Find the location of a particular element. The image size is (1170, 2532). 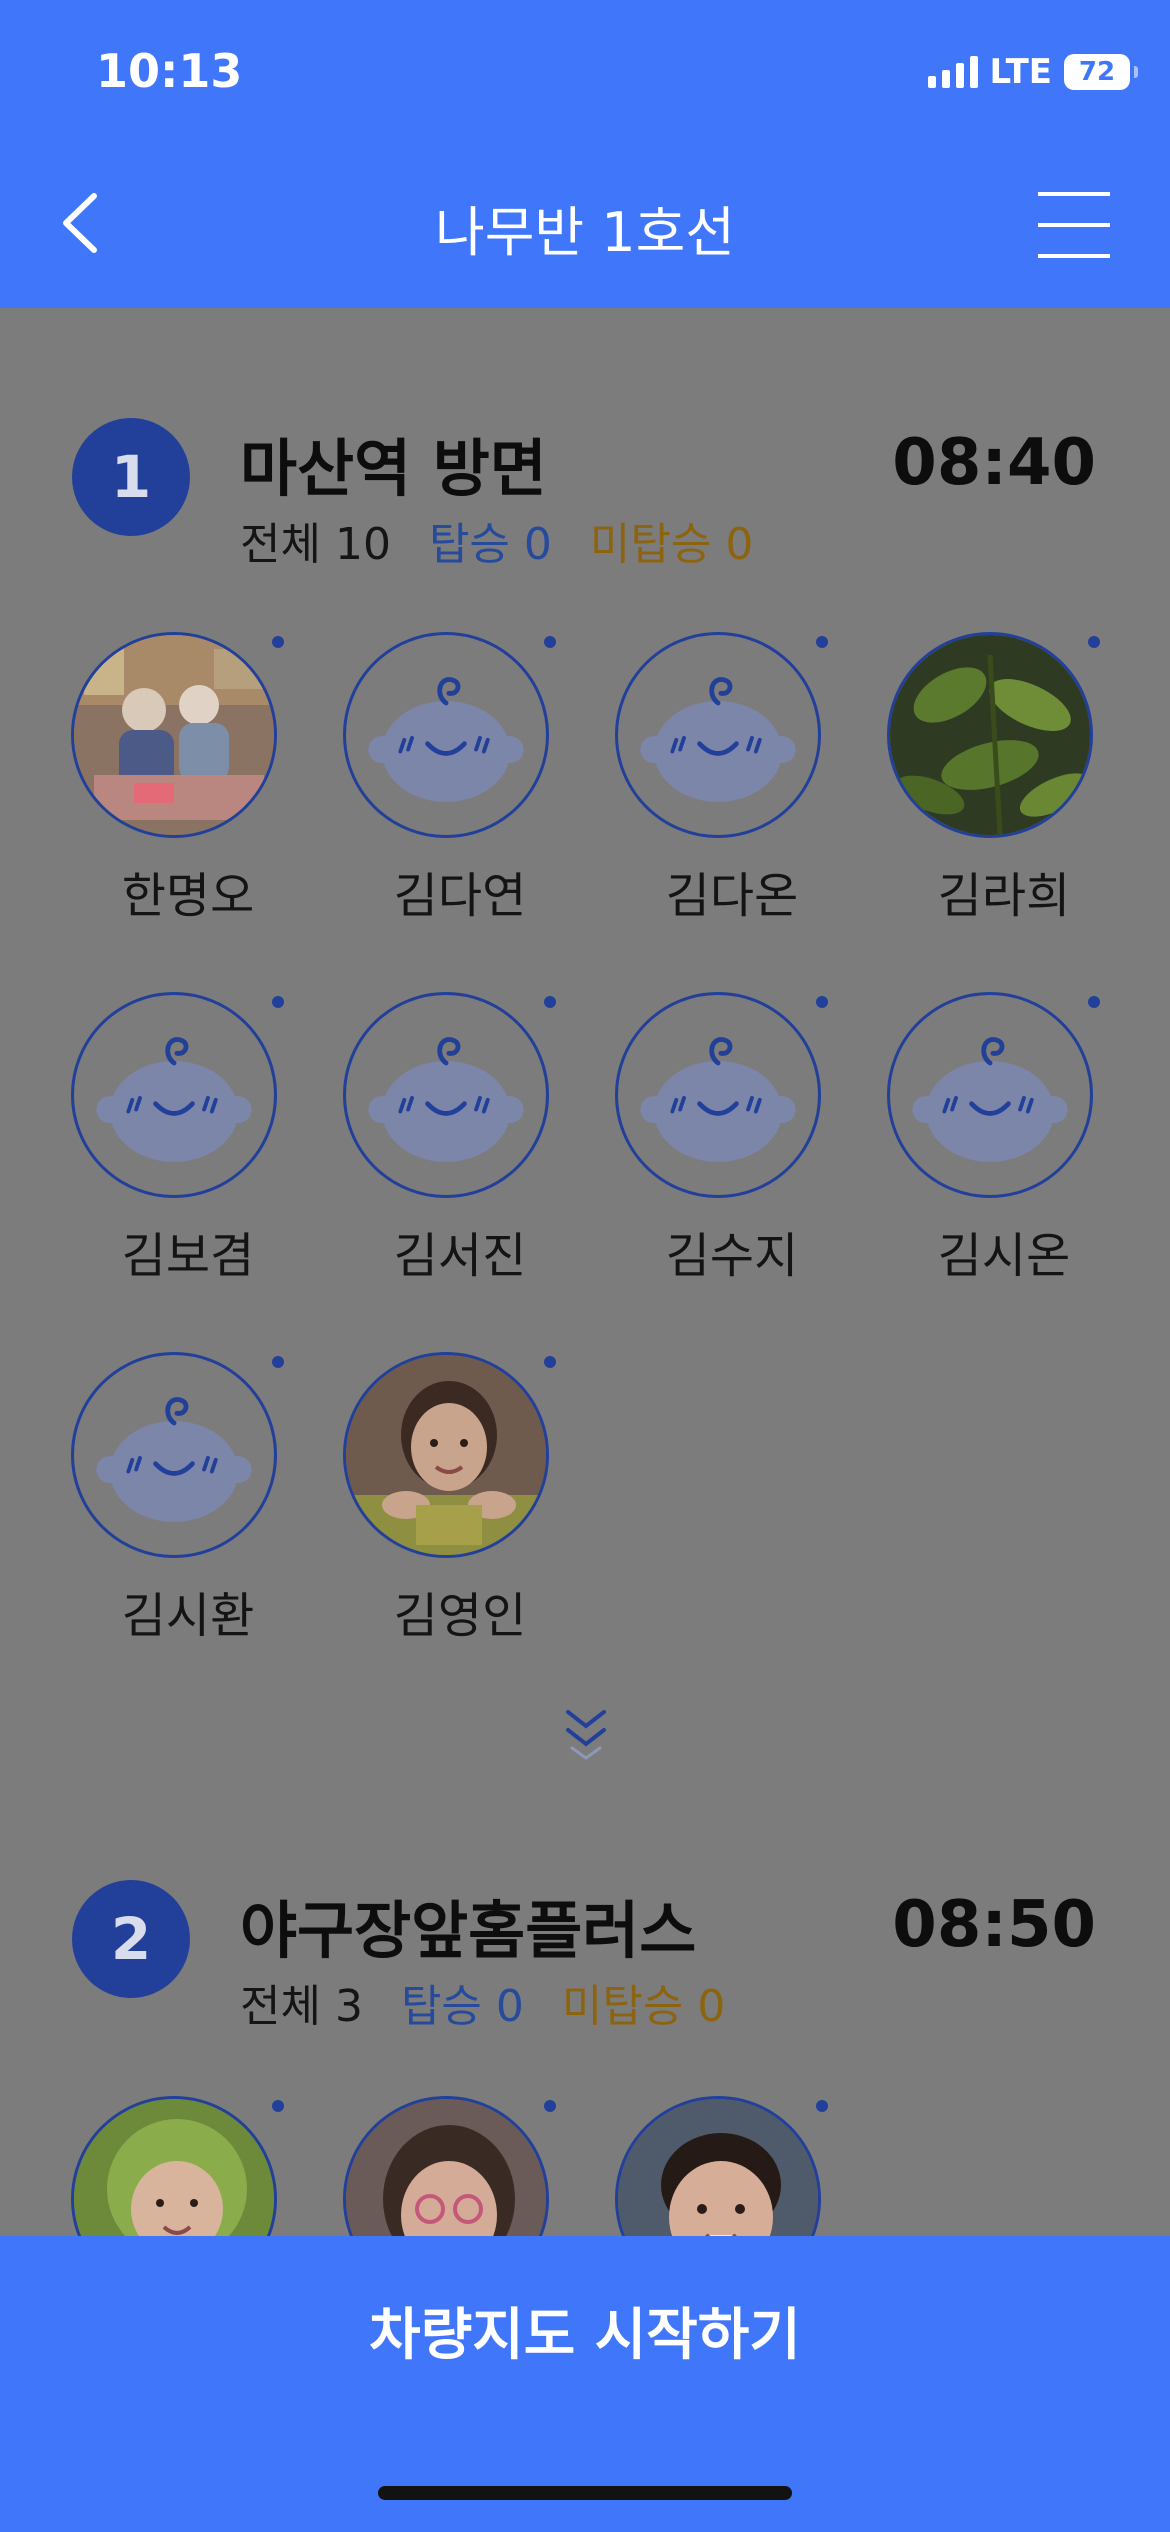

signal-icon is located at coordinates (952, 72).